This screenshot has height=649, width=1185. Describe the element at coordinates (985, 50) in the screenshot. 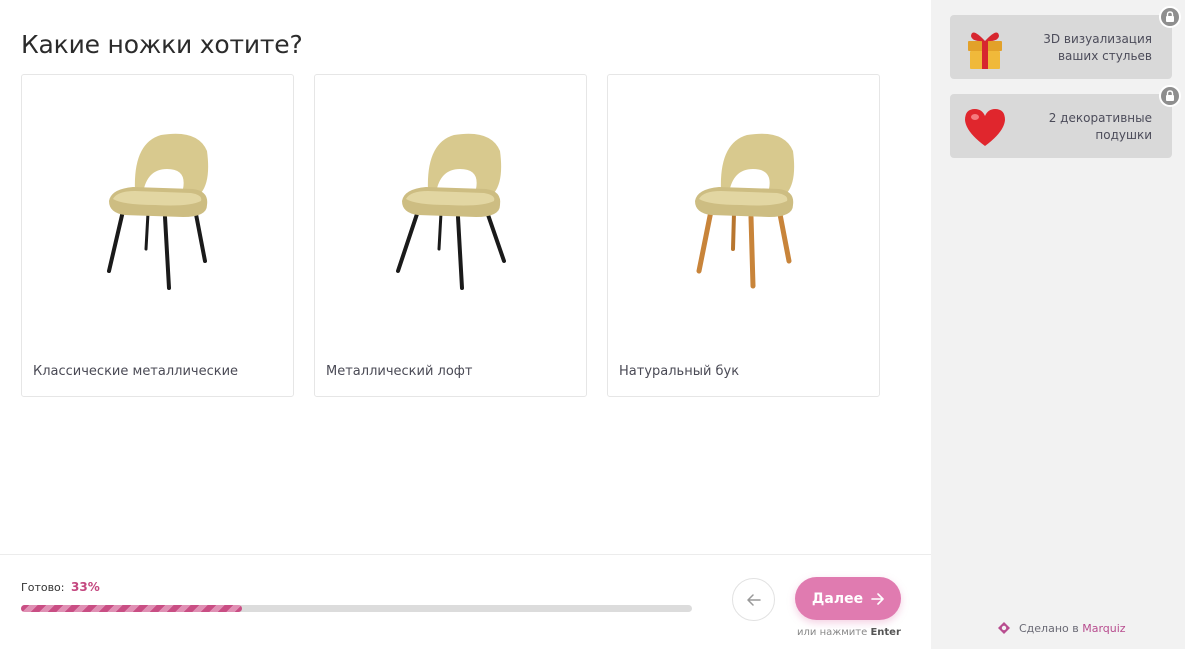

I see `gift-icon` at that location.